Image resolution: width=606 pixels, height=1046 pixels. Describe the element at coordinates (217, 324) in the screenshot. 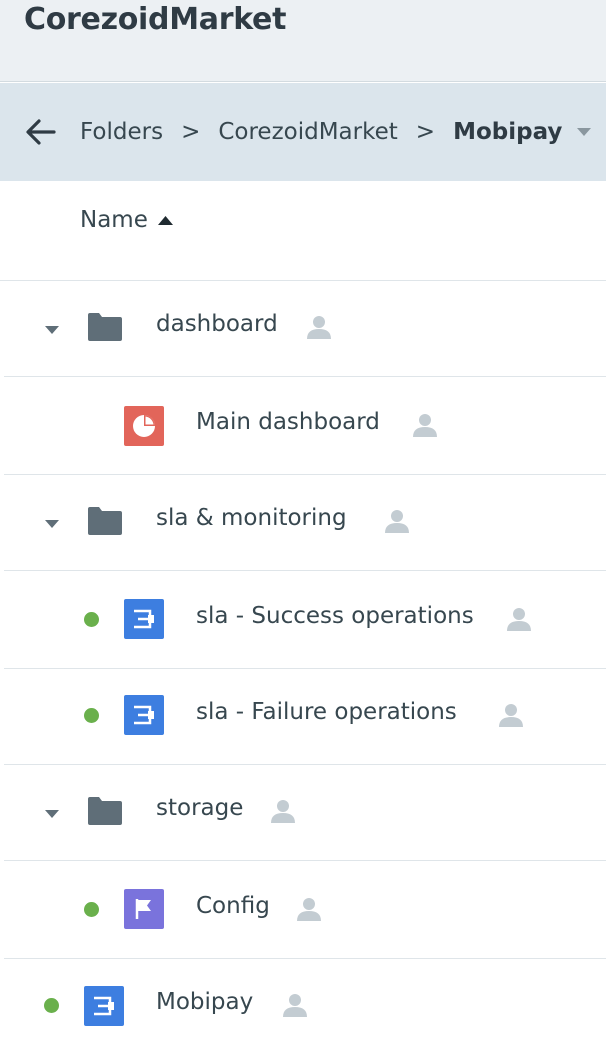

I see `folder-name: dashboard` at that location.